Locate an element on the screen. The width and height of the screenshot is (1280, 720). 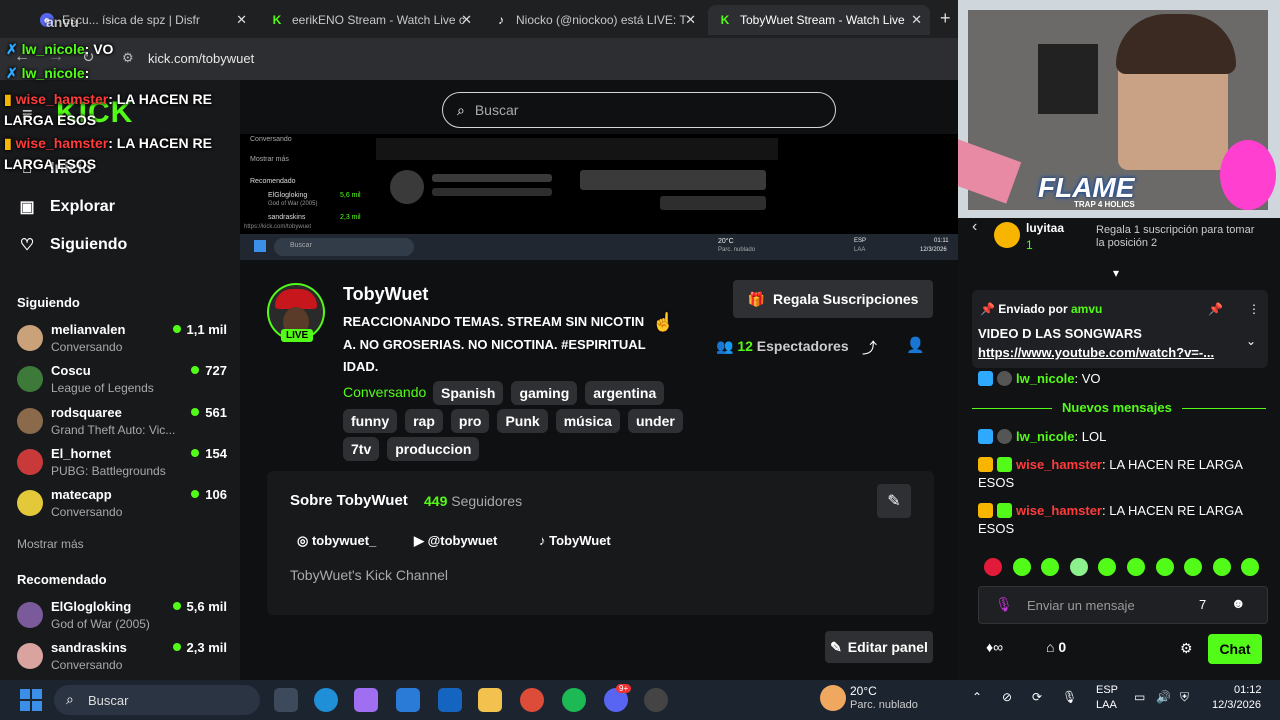
viewer-count: 1,1 mil is located at coordinates (200, 329).